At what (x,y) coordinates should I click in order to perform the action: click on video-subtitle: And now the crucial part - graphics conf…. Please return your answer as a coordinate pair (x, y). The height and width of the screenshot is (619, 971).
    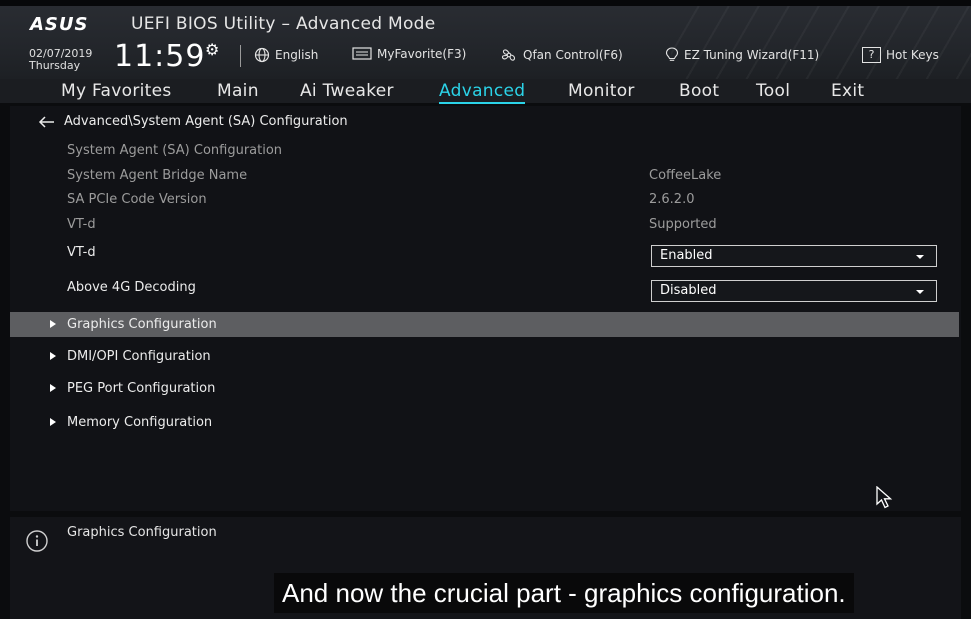
    Looking at the image, I should click on (564, 593).